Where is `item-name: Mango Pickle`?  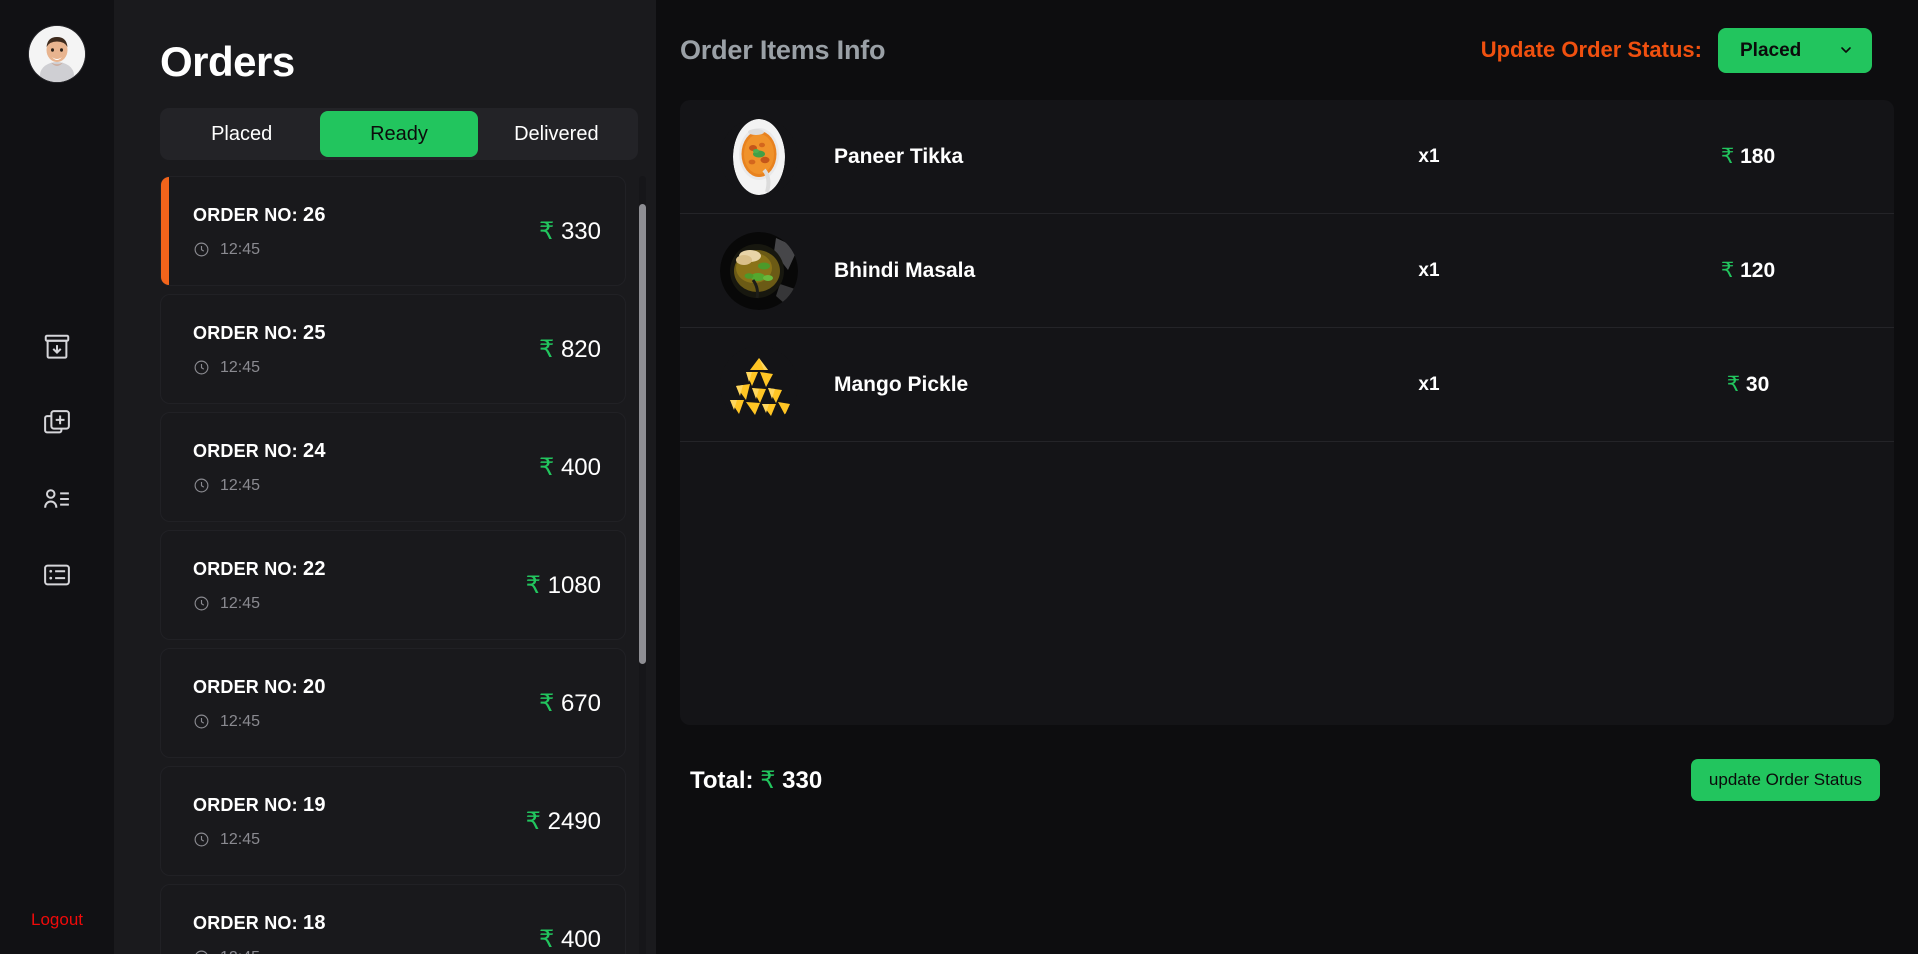 item-name: Mango Pickle is located at coordinates (901, 384).